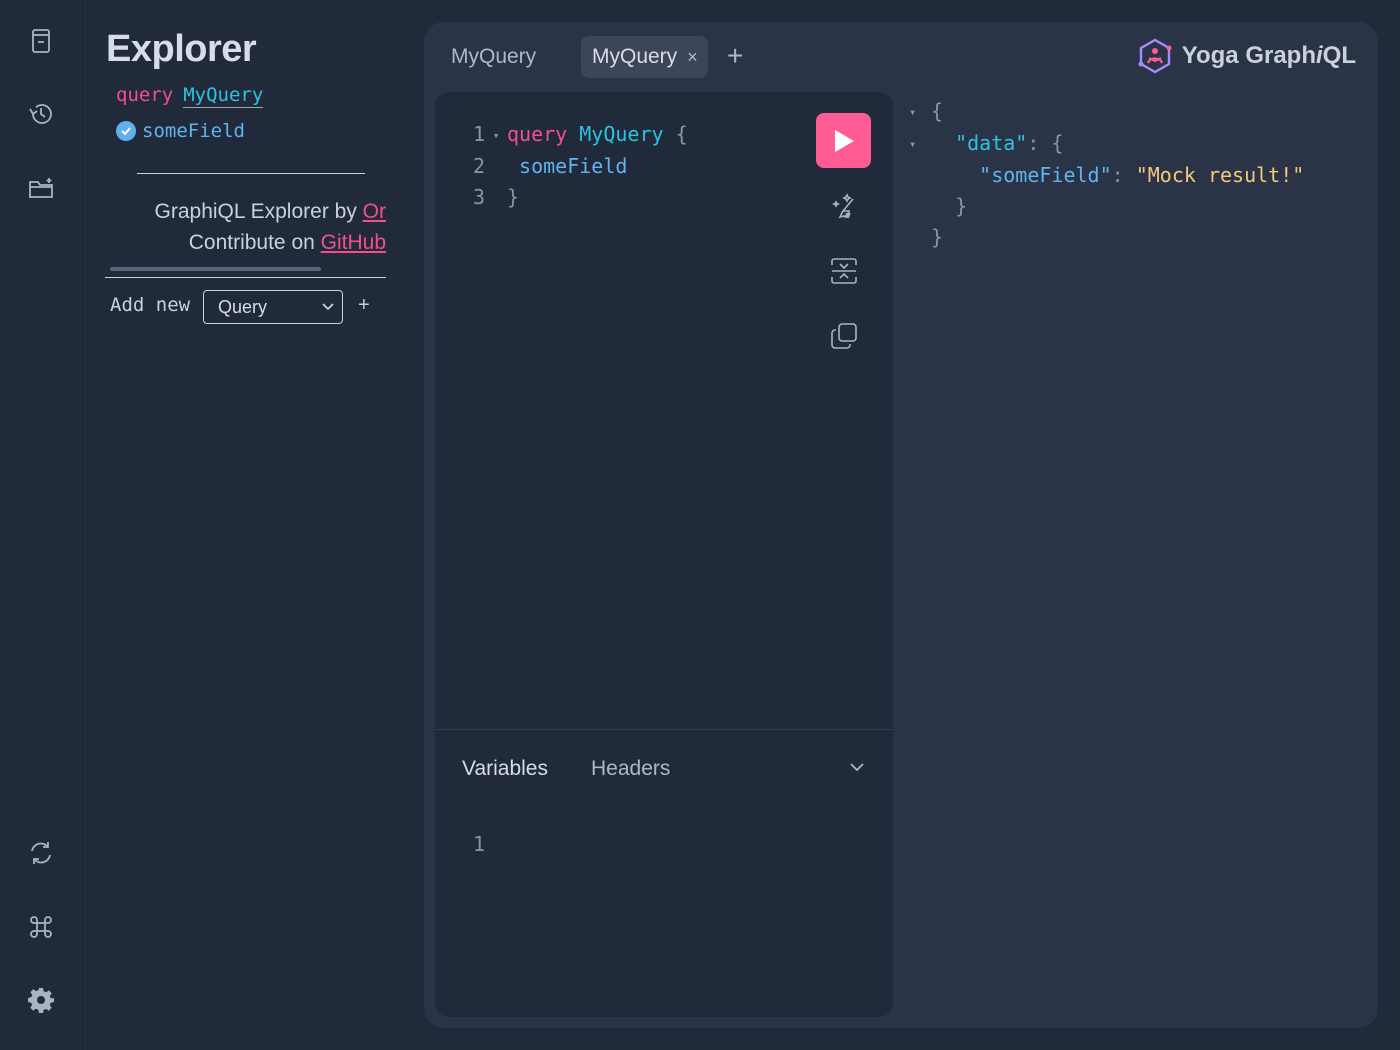 Image resolution: width=1400 pixels, height=1050 pixels. What do you see at coordinates (254, 242) in the screenshot?
I see `contribute-text: Contribute on` at bounding box center [254, 242].